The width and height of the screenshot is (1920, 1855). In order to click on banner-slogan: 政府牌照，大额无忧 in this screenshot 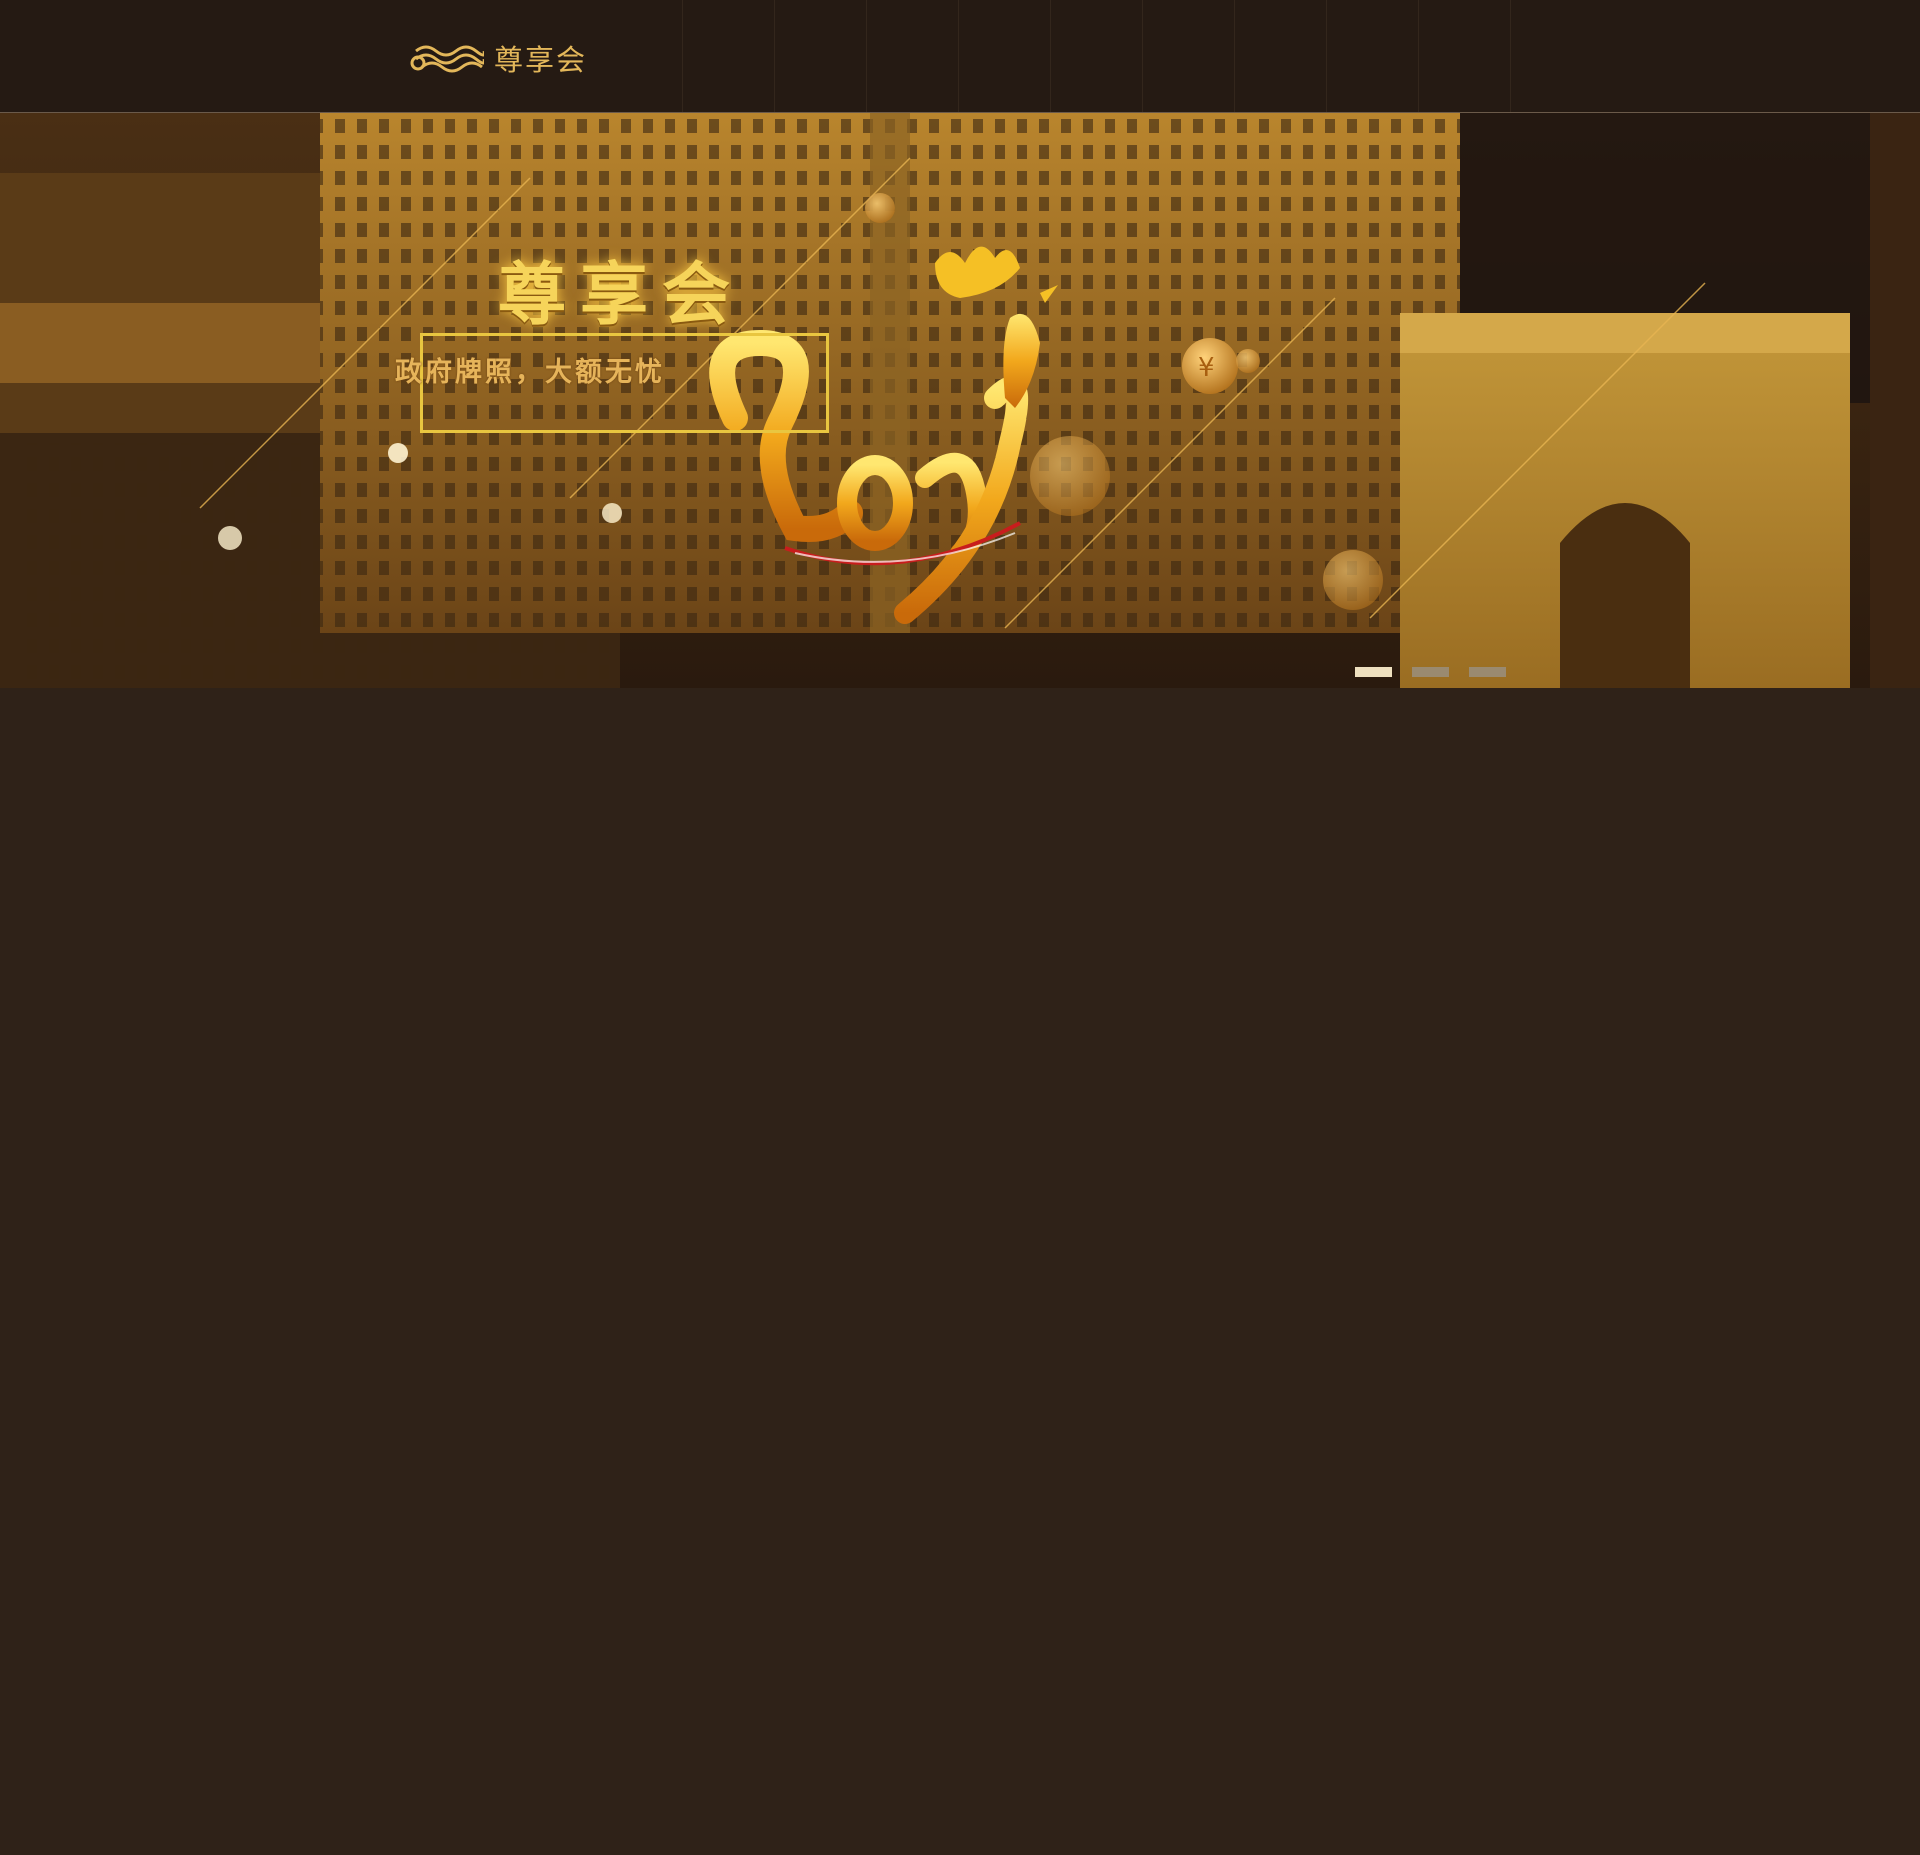, I will do `click(530, 372)`.